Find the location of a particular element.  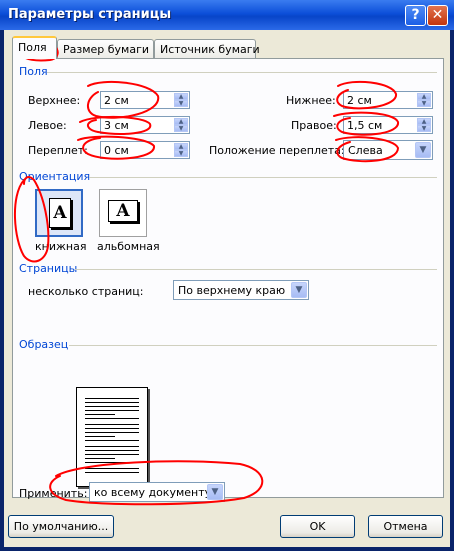

tab-paper-source: Источник бумаги is located at coordinates (207, 49).